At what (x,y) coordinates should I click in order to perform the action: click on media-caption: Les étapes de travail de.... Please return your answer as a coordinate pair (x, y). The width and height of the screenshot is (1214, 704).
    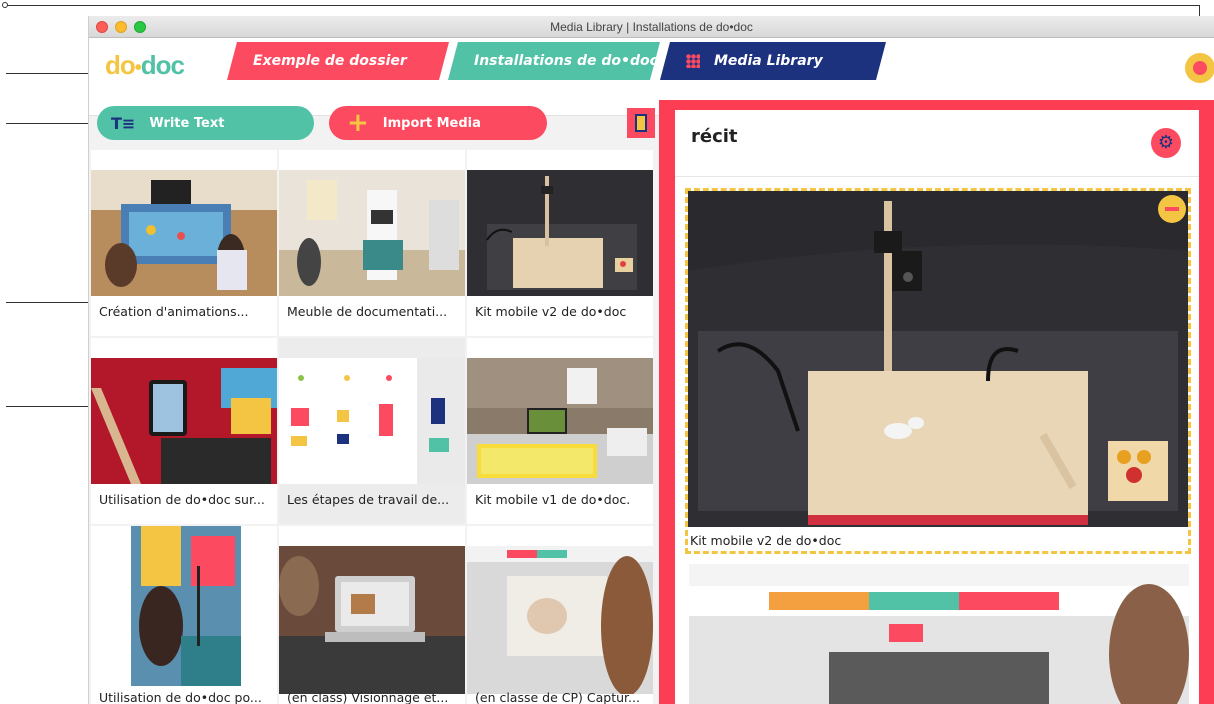
    Looking at the image, I should click on (368, 499).